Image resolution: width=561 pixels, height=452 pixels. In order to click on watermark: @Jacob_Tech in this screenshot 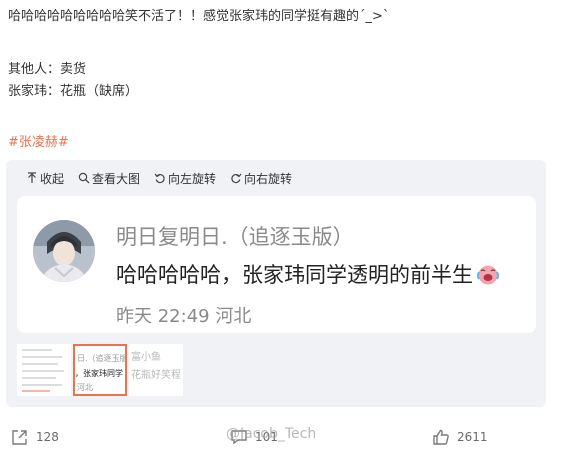, I will do `click(271, 434)`.